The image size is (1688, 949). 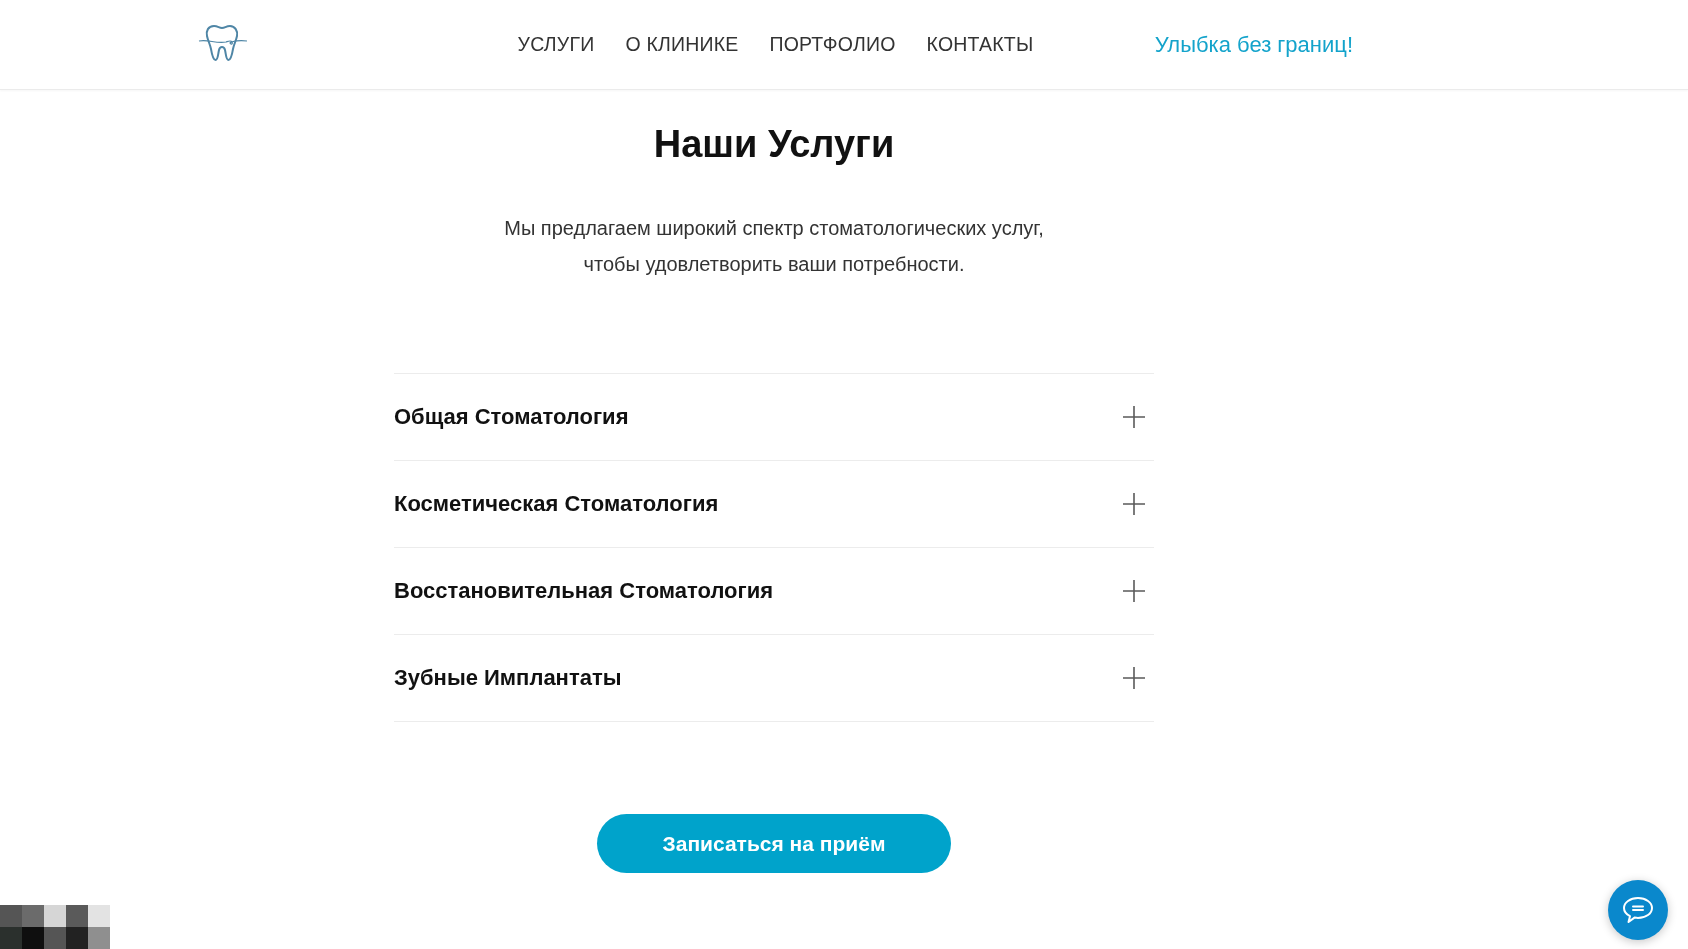 I want to click on chat-button, so click(x=1638, y=910).